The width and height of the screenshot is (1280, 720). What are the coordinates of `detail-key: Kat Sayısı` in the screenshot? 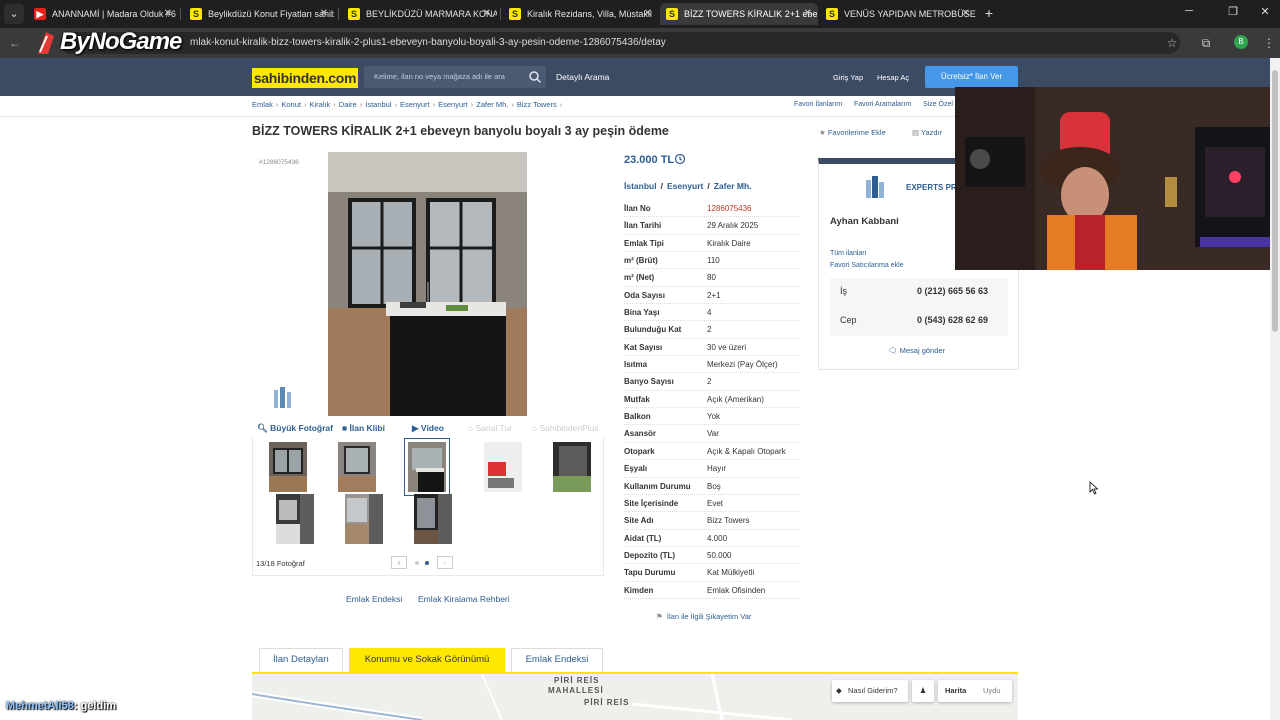 It's located at (643, 347).